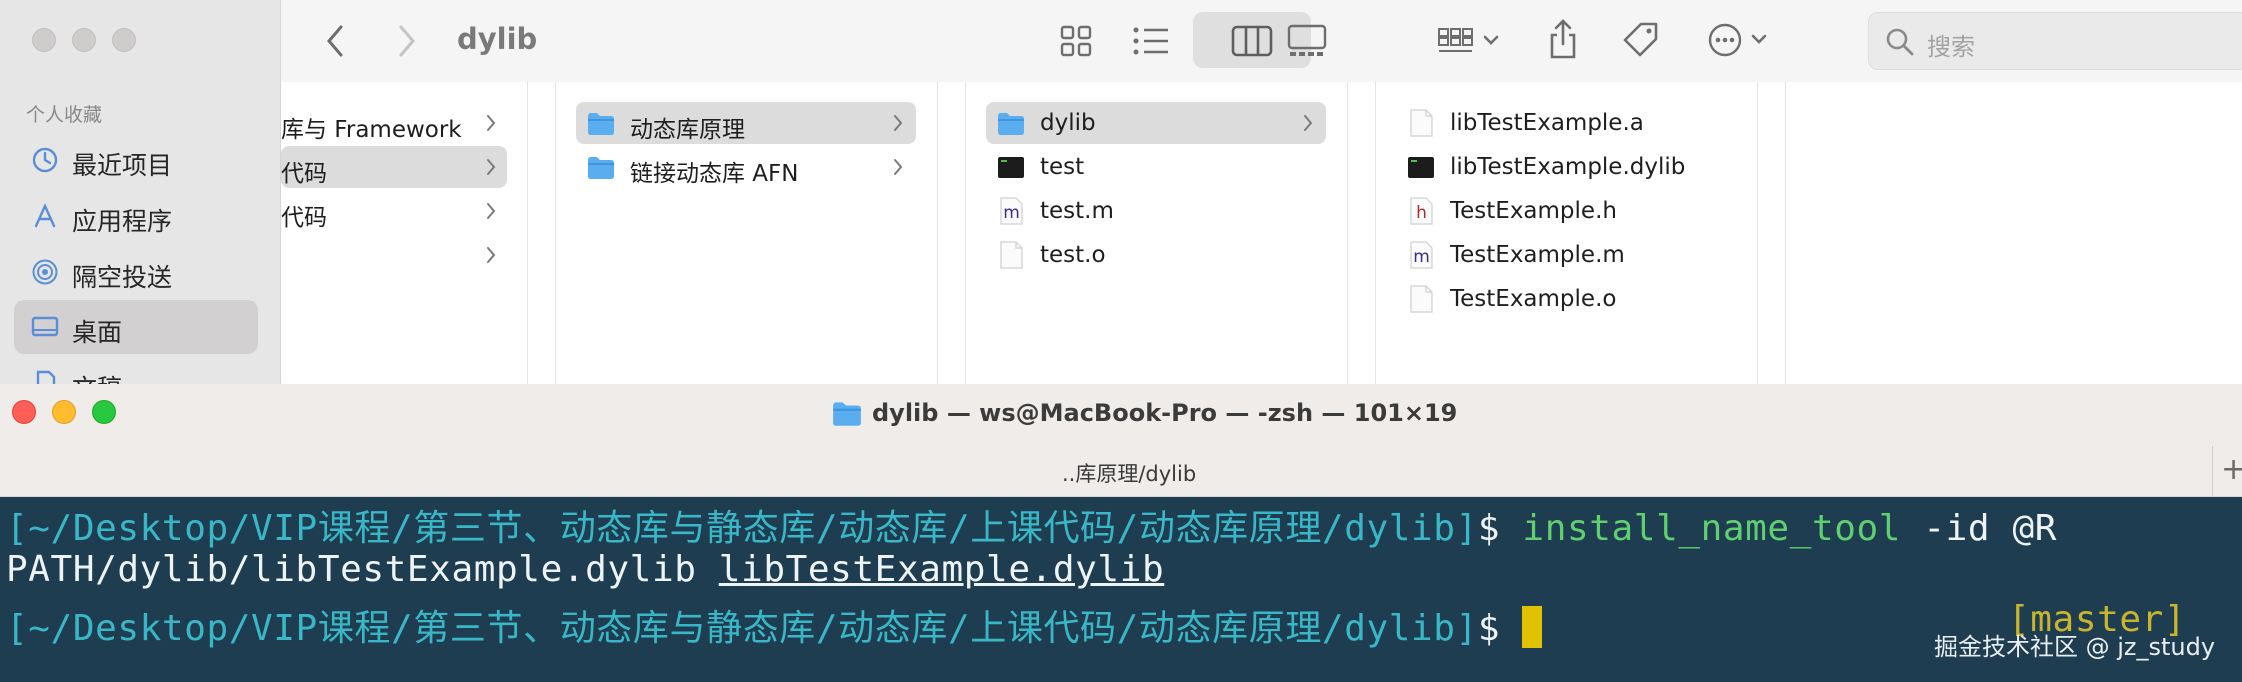 Image resolution: width=2242 pixels, height=682 pixels. Describe the element at coordinates (1157, 233) in the screenshot. I see `browser-column-3: dylib test m test.m test.o` at that location.